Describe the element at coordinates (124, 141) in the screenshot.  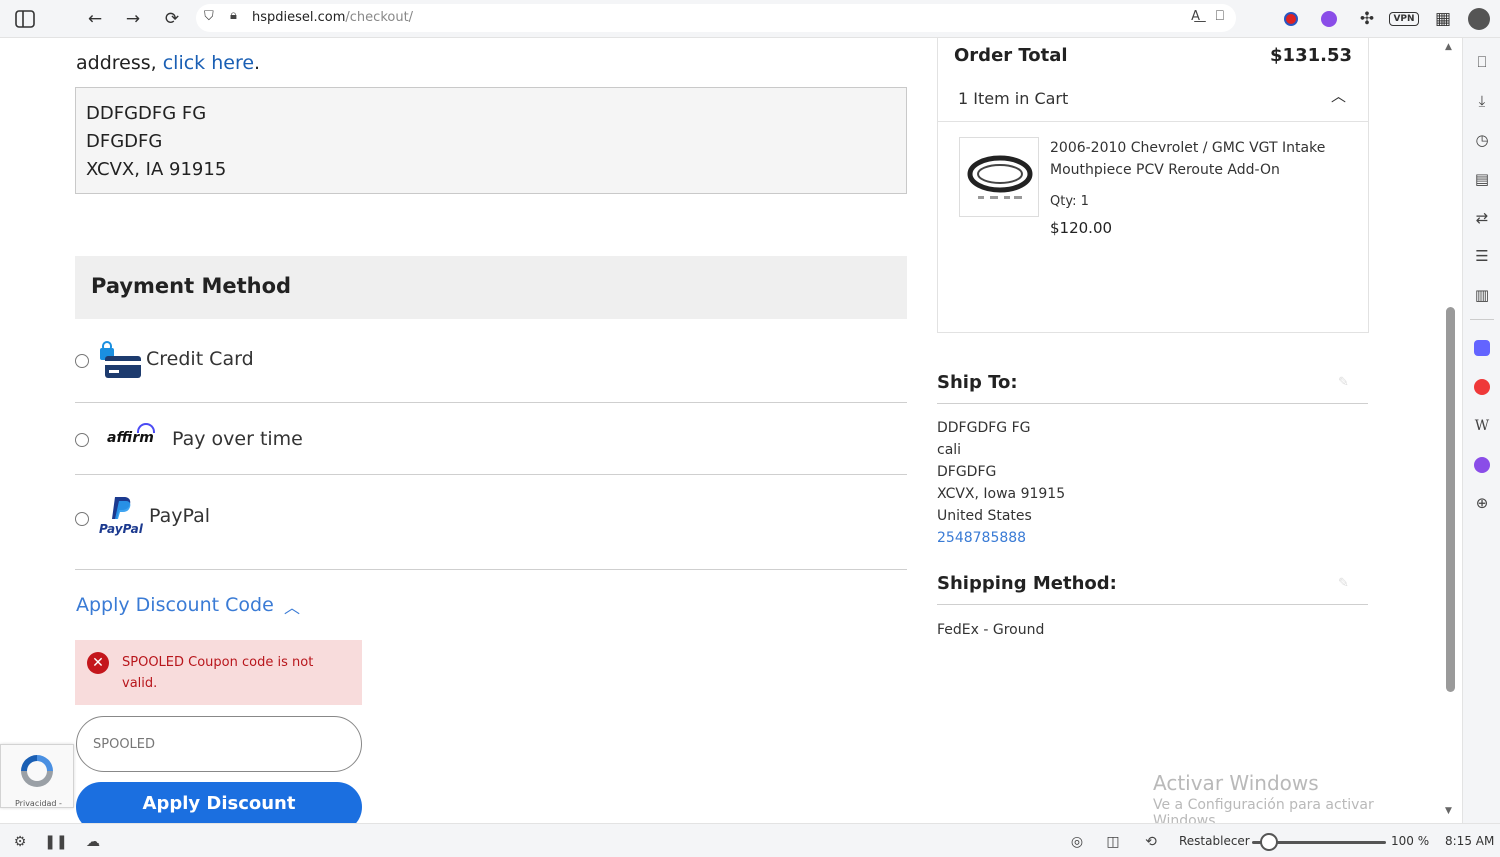
I see `address-line: DFGDFG` at that location.